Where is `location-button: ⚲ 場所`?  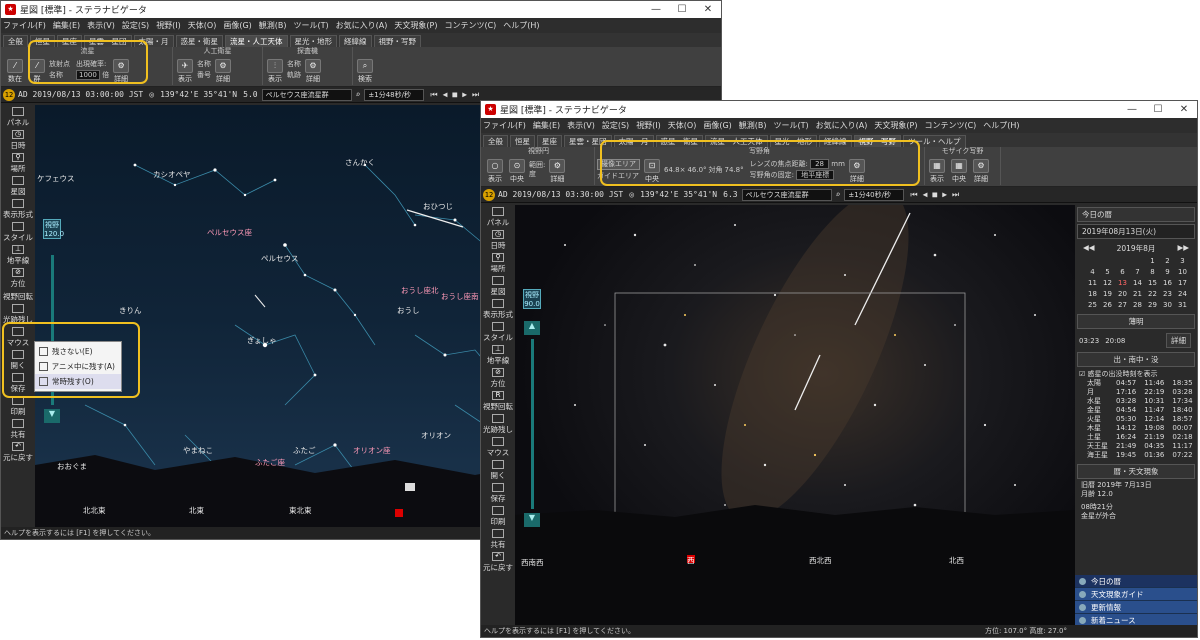 location-button: ⚲ 場所 is located at coordinates (18, 163).